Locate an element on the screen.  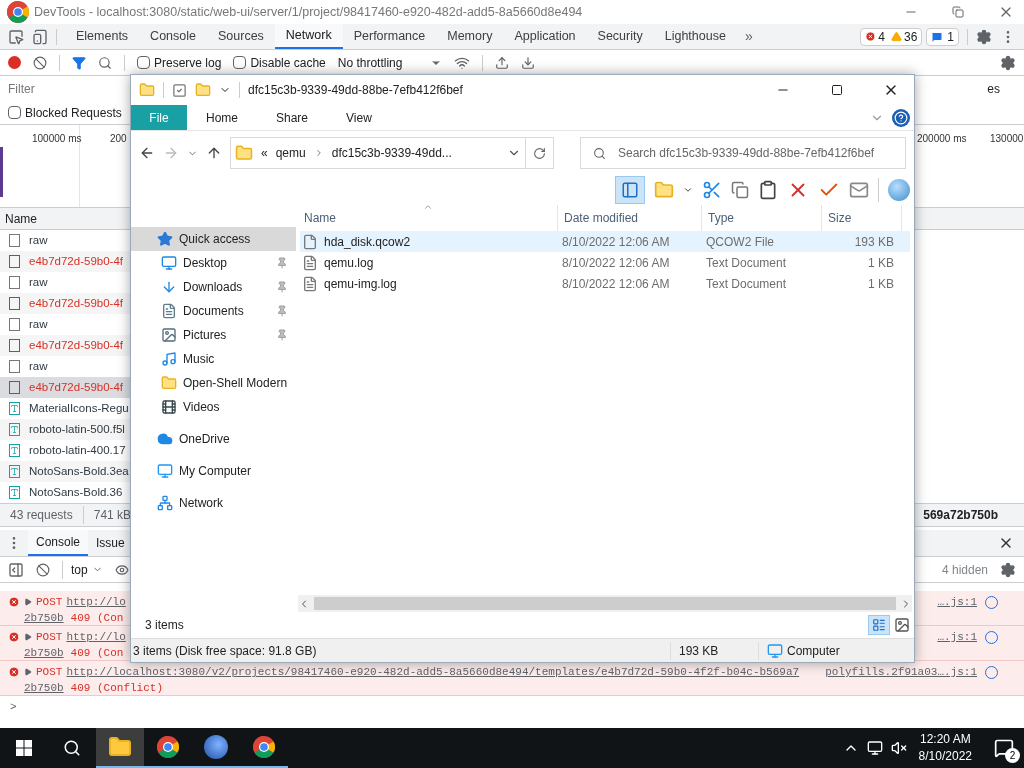
nav-item: Downloads is located at coordinates (213, 287).